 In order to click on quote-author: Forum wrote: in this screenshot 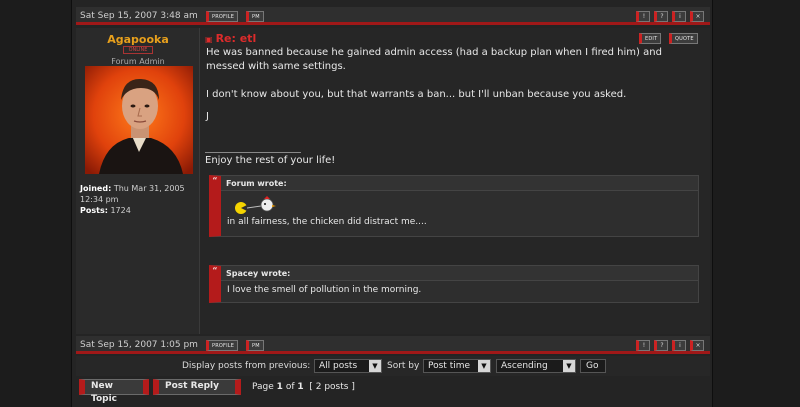, I will do `click(459, 183)`.